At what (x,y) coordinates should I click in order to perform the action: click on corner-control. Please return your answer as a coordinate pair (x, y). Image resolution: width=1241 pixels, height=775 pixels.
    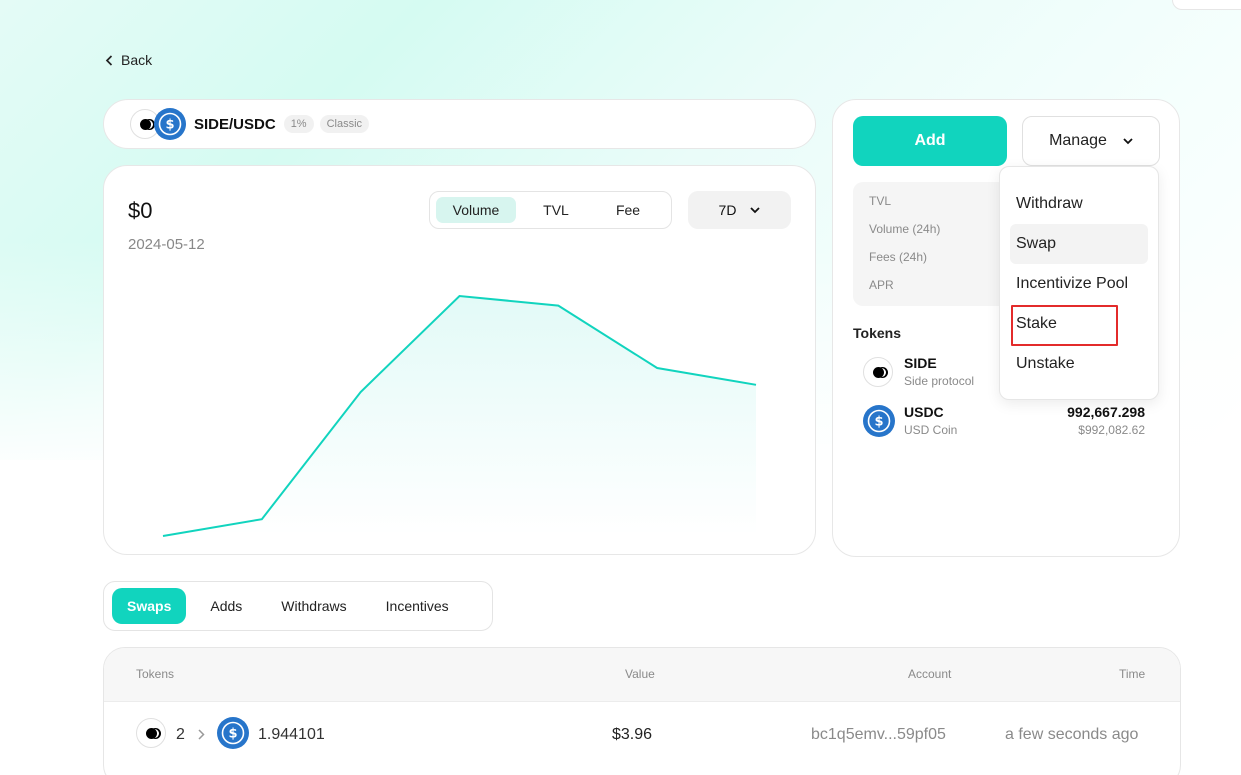
    Looking at the image, I should click on (1206, 5).